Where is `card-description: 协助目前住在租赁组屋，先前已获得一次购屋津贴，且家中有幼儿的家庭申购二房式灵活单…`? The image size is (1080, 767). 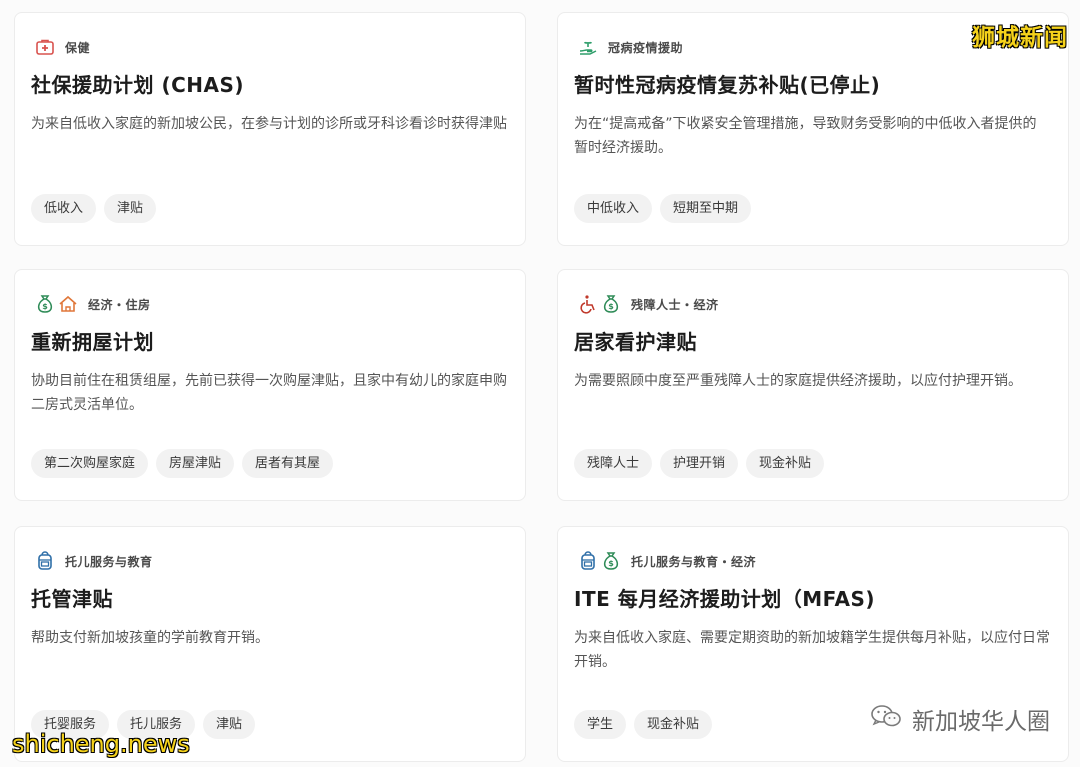 card-description: 协助目前住在租赁组屋，先前已获得一次购屋津贴，且家中有幼儿的家庭申购二房式灵活单… is located at coordinates (269, 393).